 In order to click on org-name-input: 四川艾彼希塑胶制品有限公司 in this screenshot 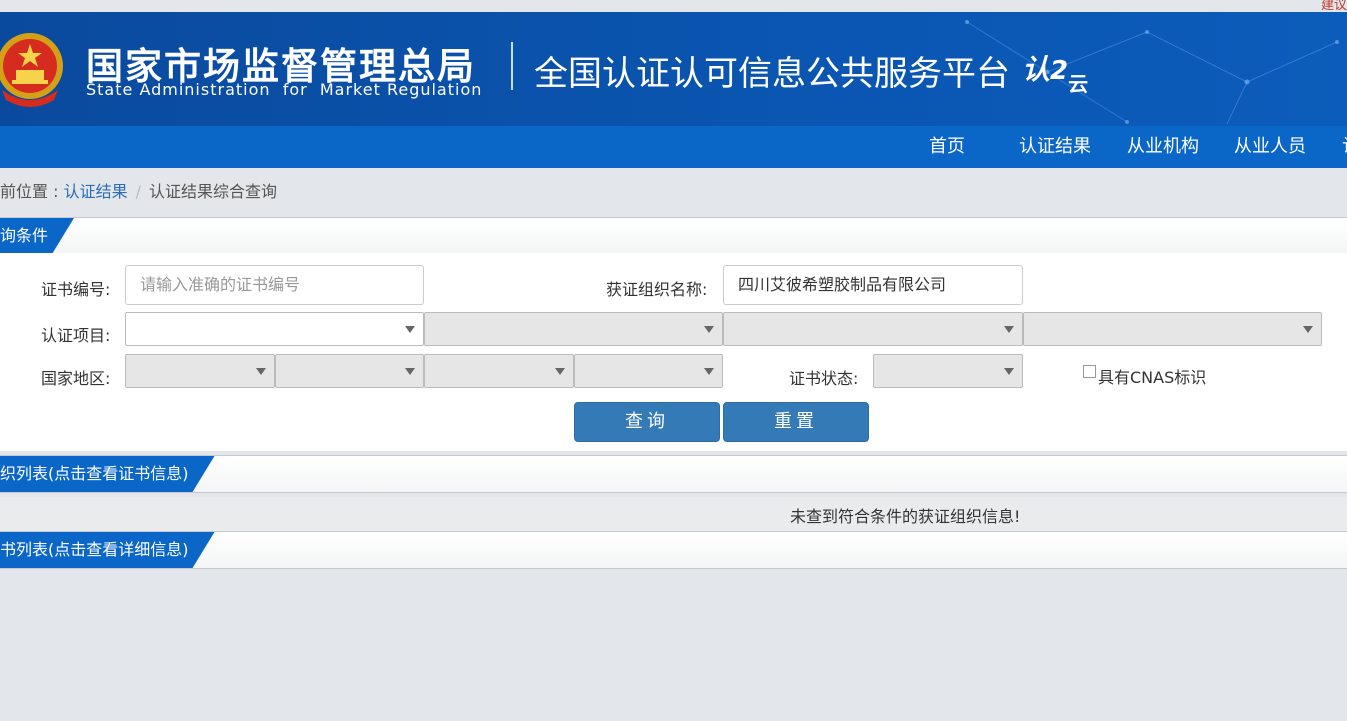, I will do `click(873, 285)`.